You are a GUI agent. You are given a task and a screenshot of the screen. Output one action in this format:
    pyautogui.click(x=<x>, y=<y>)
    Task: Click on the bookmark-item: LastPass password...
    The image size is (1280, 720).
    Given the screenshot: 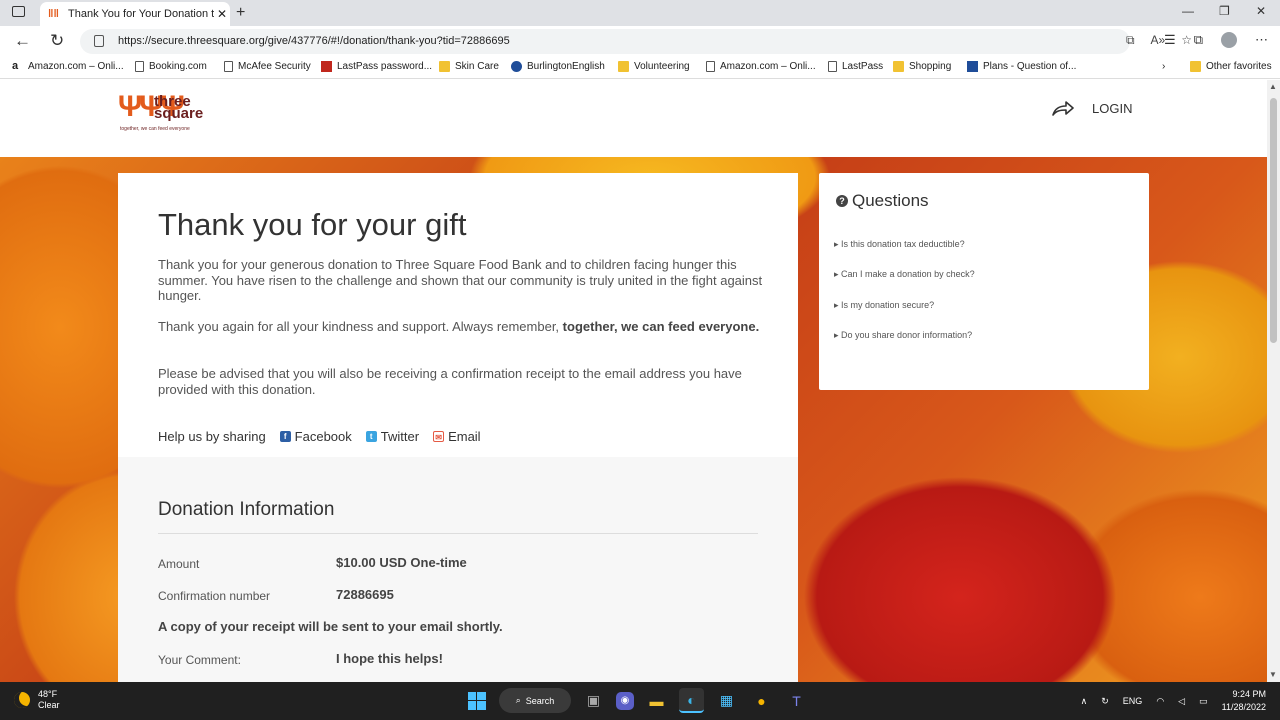 What is the action you would take?
    pyautogui.click(x=376, y=66)
    